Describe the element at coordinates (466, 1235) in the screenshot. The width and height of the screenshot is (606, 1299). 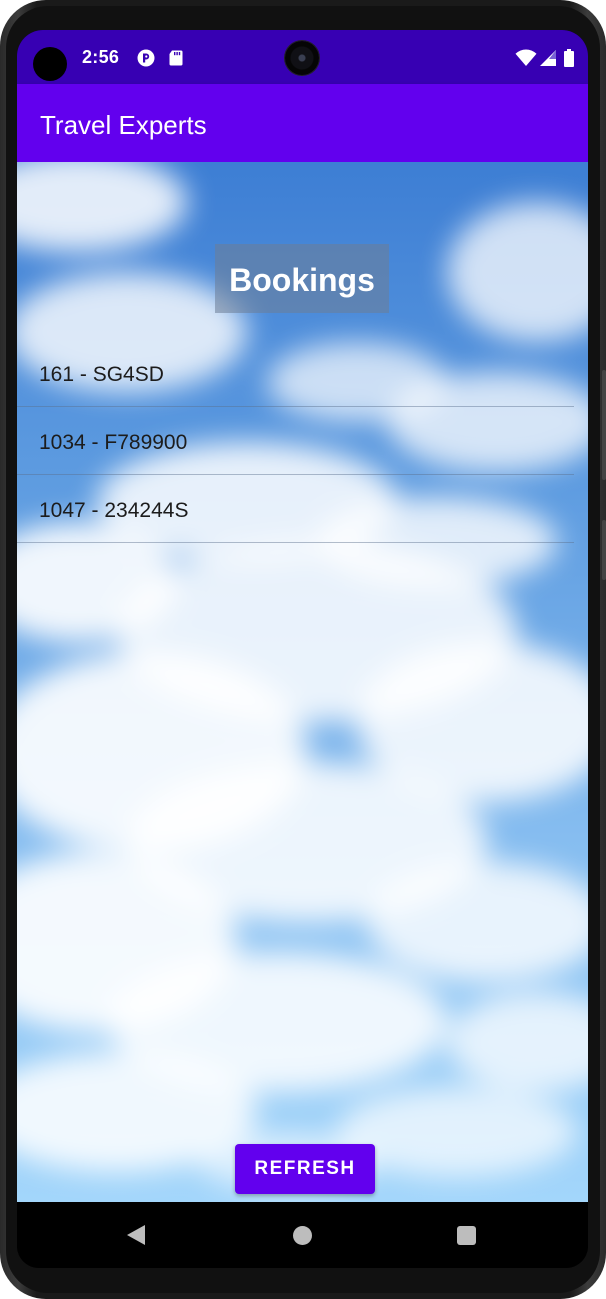
I see `recents-icon` at that location.